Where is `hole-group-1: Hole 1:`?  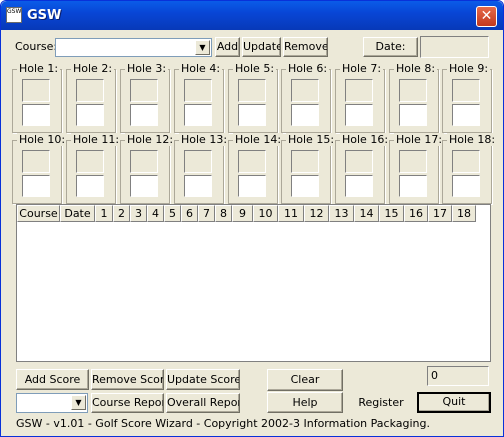 hole-group-1: Hole 1: is located at coordinates (37, 97).